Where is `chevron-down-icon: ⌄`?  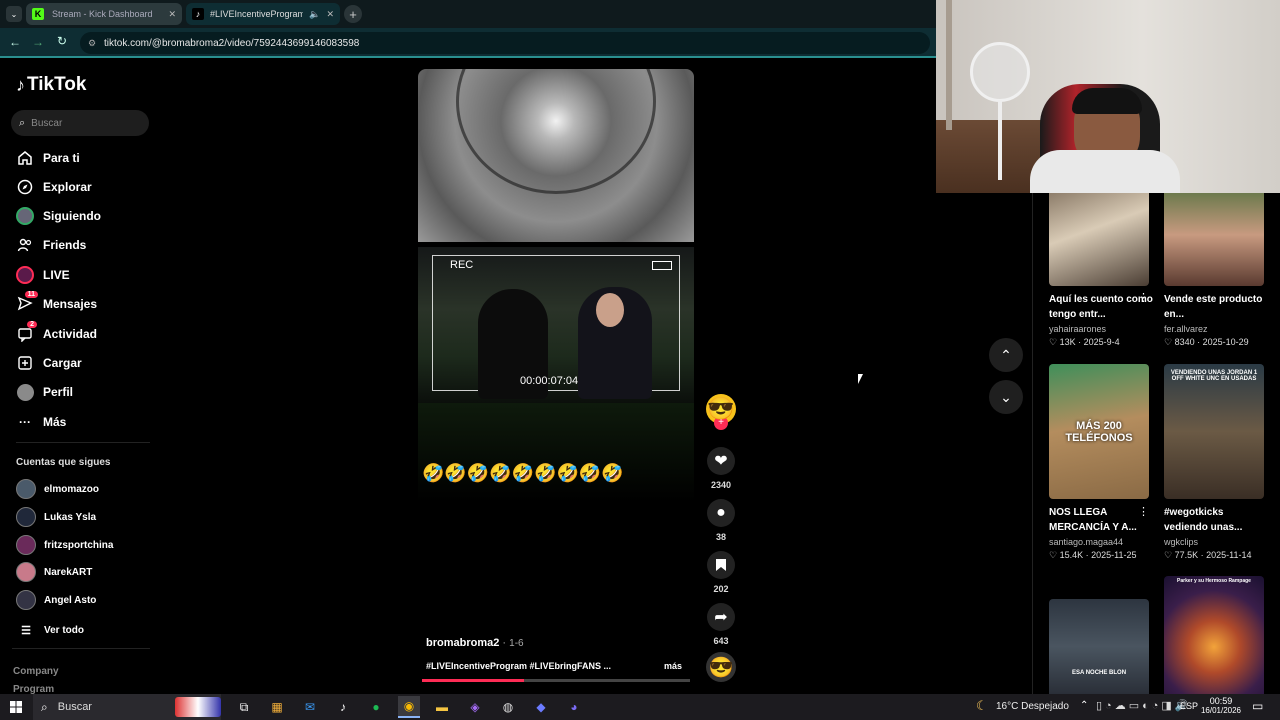
chevron-down-icon: ⌄ is located at coordinates (1006, 396).